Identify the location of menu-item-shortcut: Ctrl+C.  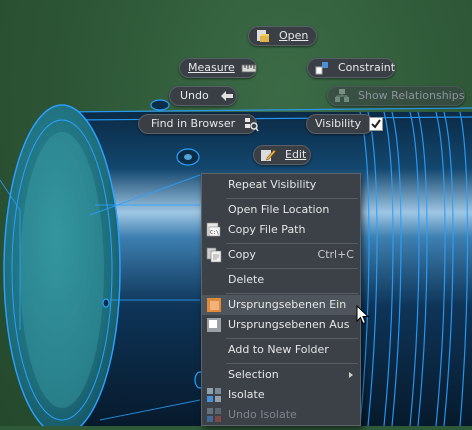
(335, 254).